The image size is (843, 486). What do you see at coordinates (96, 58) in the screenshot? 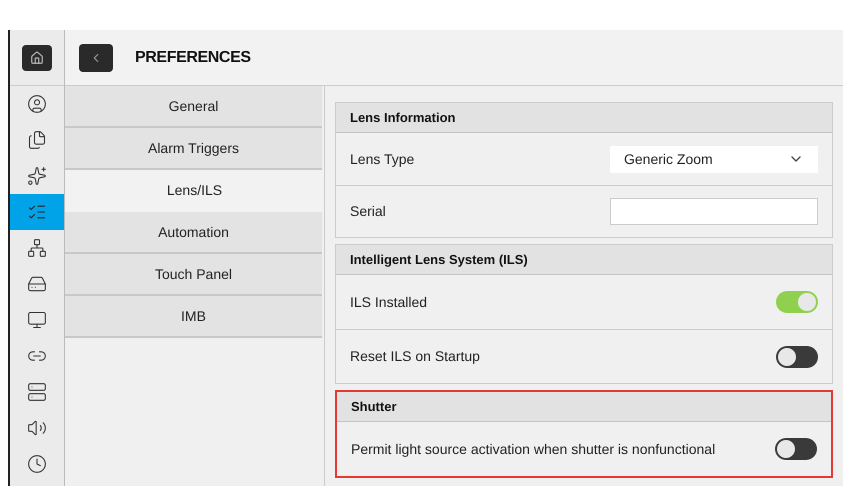
I see `back-button` at bounding box center [96, 58].